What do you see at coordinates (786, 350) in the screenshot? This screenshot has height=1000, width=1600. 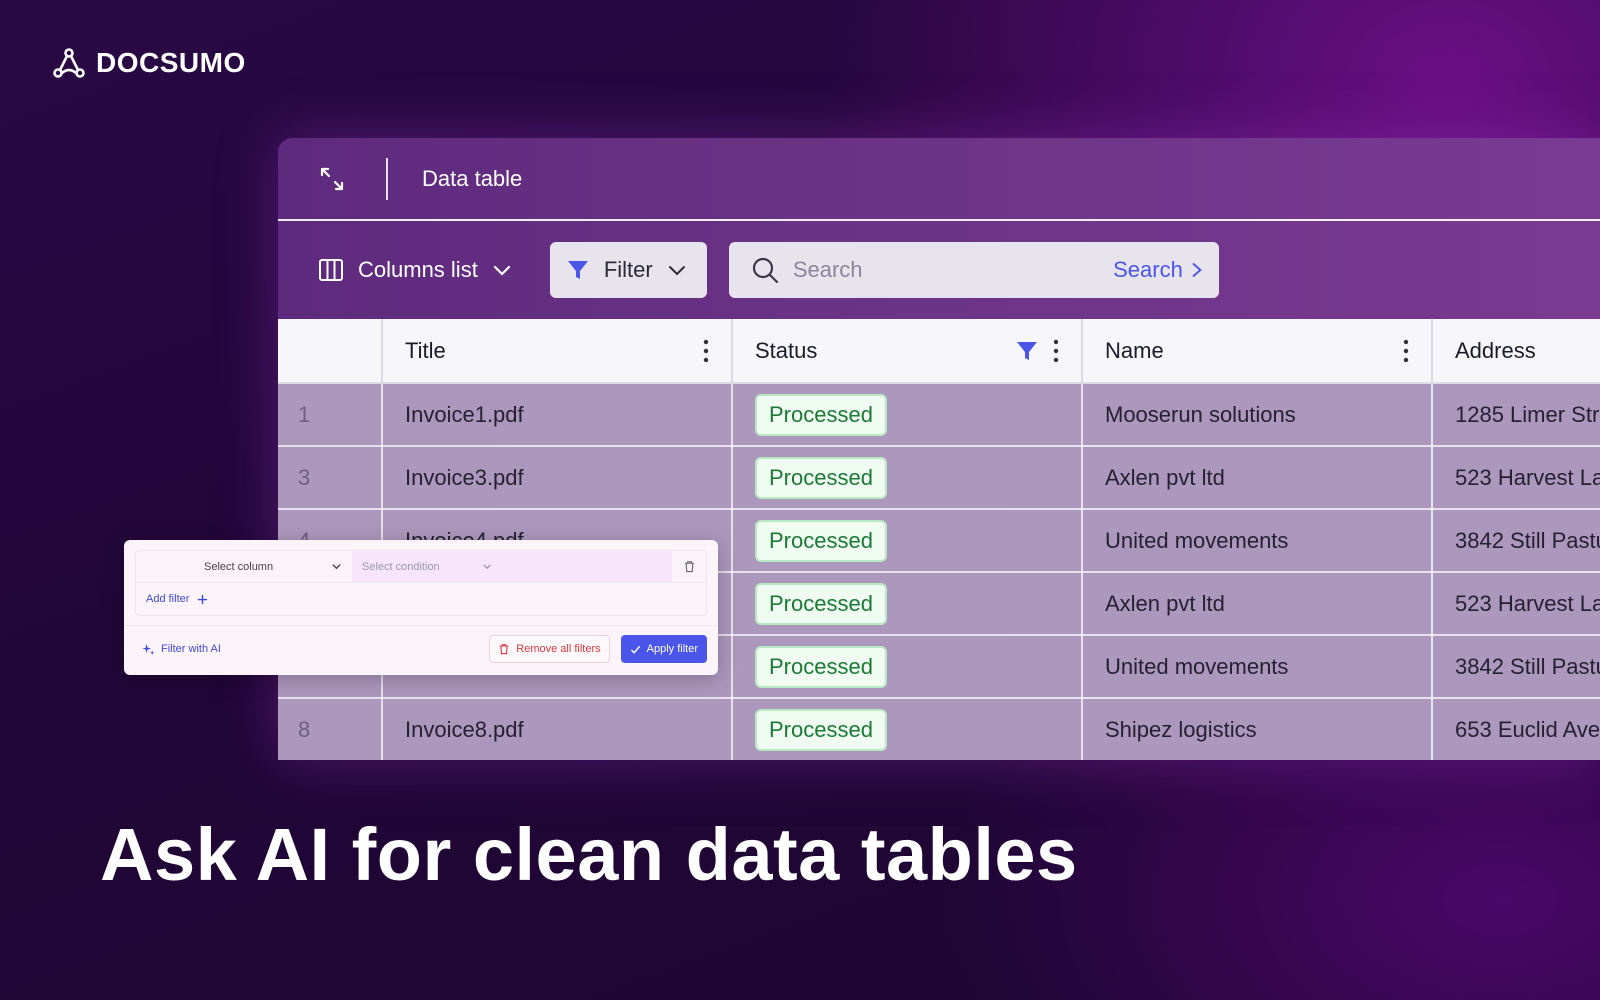 I see `column-header-label: Status` at bounding box center [786, 350].